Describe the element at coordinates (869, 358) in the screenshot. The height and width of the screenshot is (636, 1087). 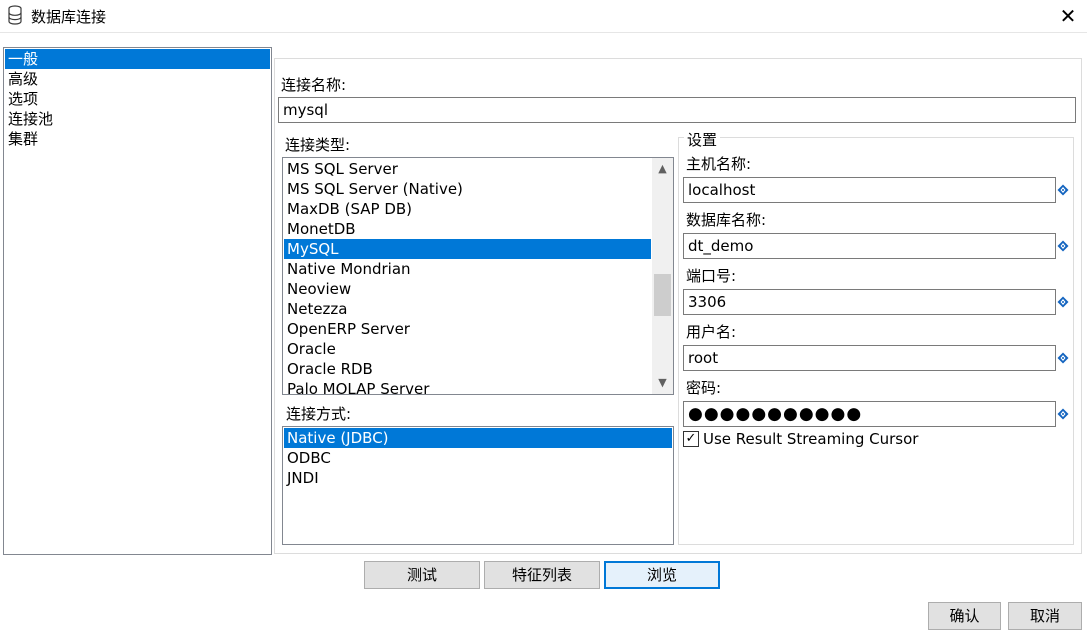
I see `username-input` at that location.